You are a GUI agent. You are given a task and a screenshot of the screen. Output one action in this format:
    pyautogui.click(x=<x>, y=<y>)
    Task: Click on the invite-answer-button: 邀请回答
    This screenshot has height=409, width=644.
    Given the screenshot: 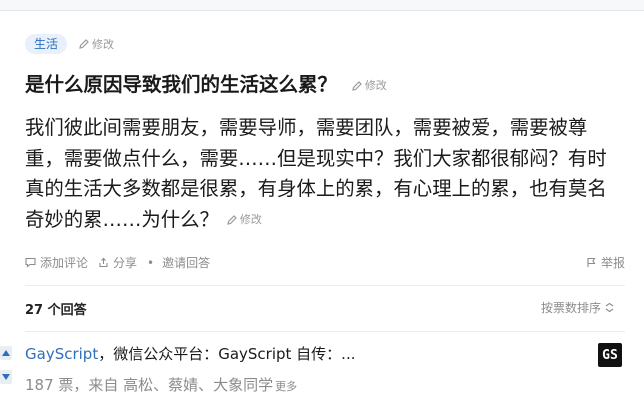 What is the action you would take?
    pyautogui.click(x=186, y=262)
    